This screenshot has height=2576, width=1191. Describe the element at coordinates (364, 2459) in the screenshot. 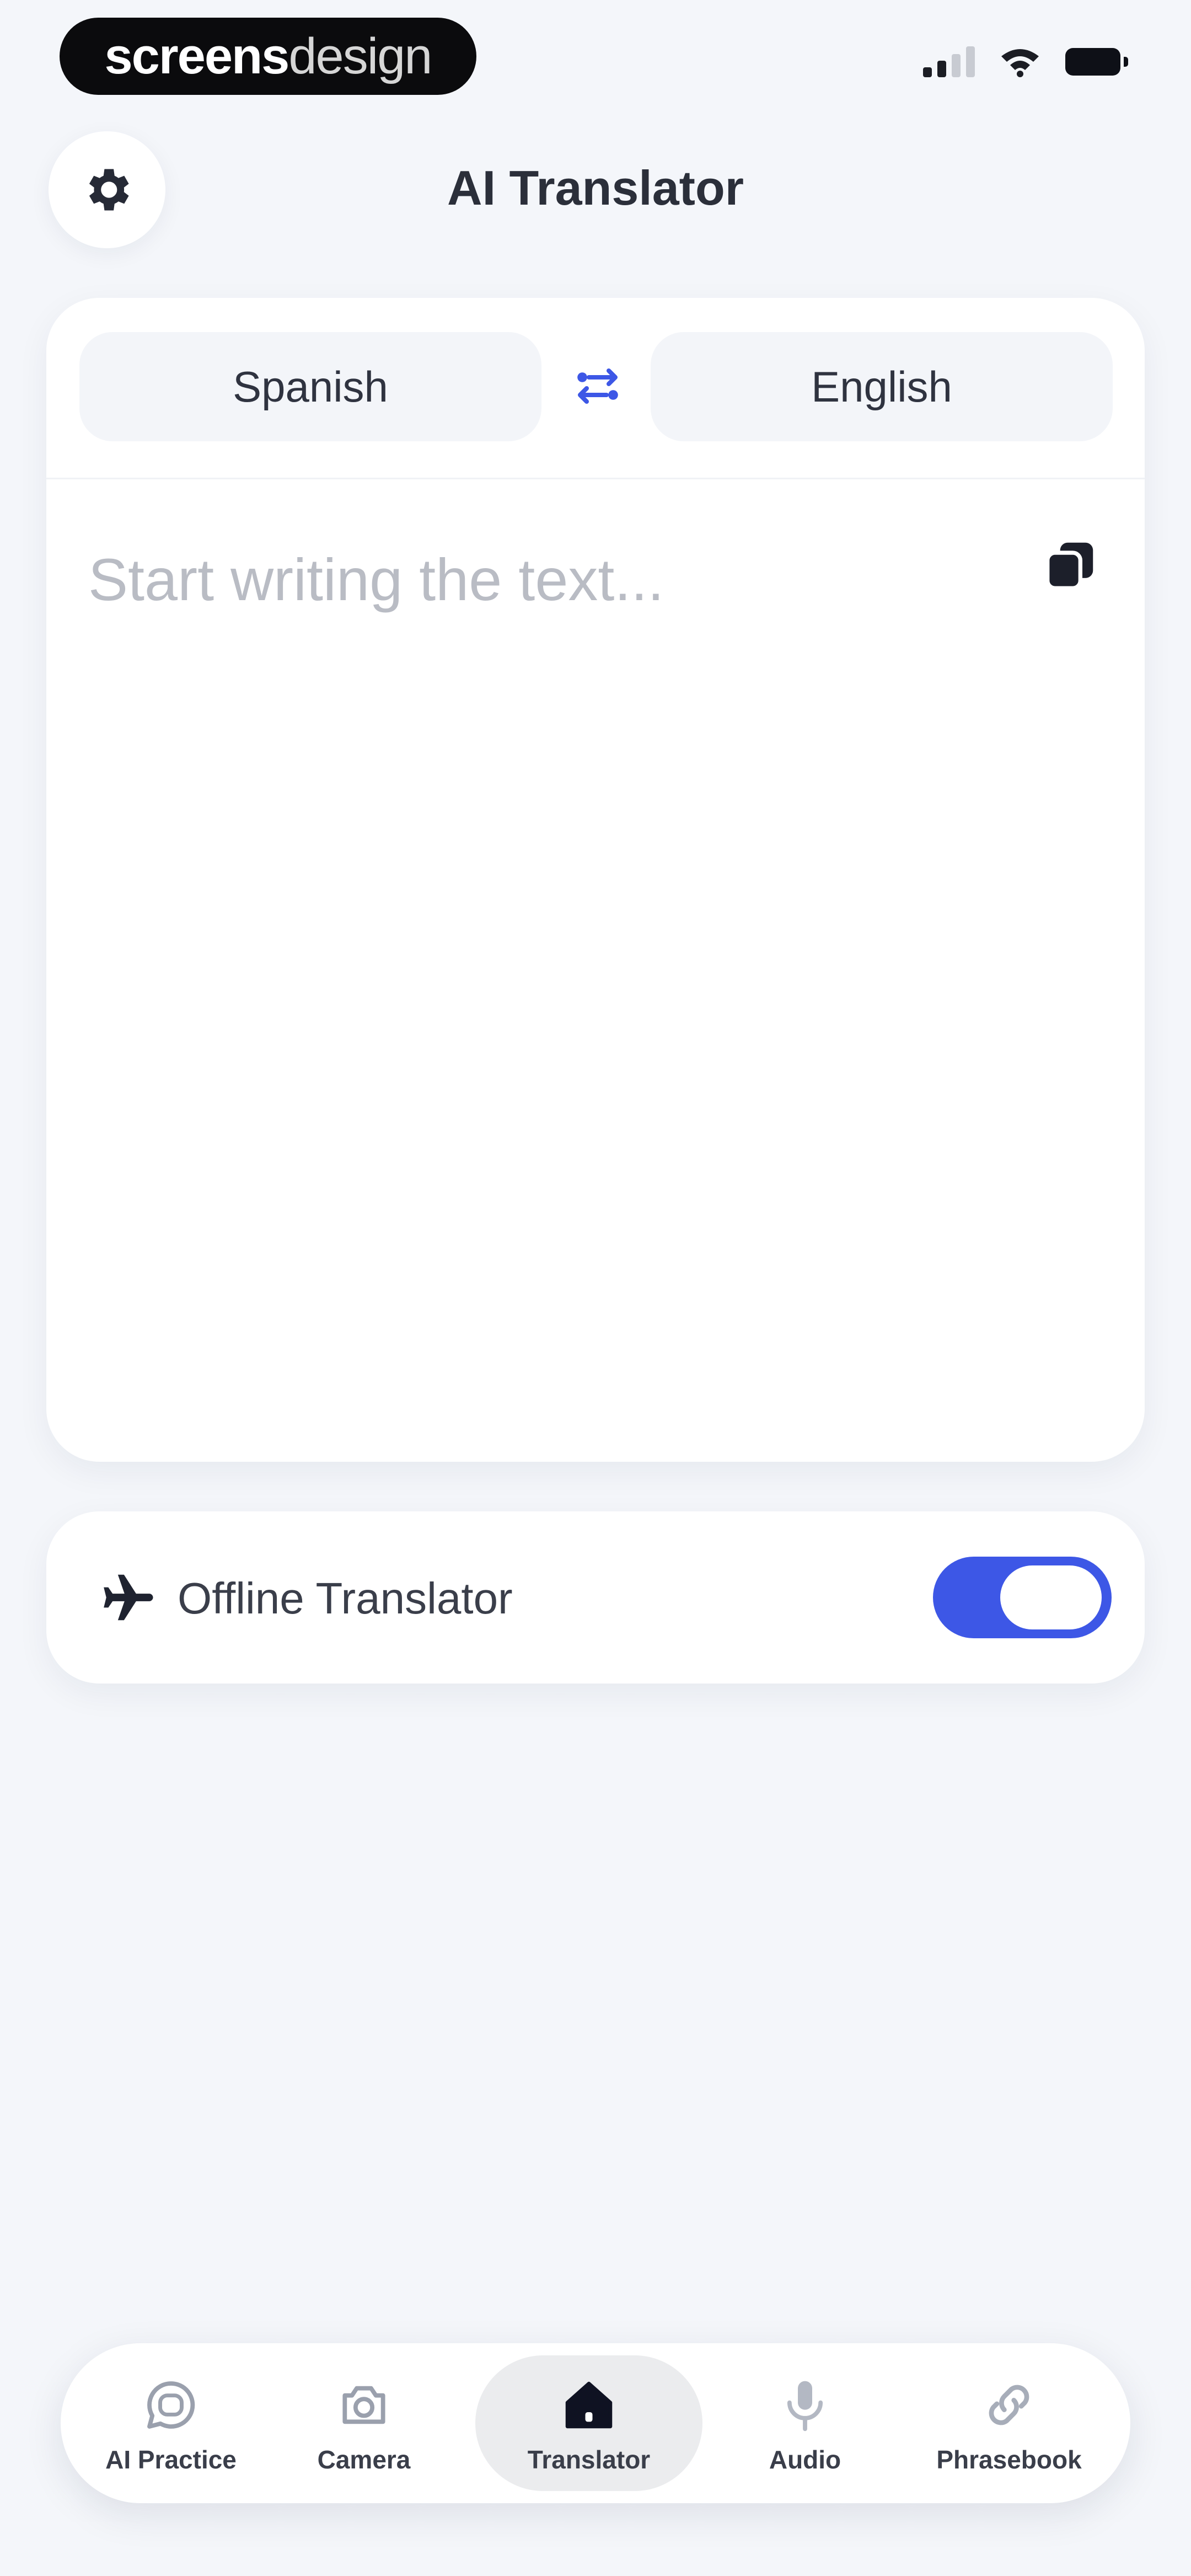

I see `tab-label: Camera` at that location.